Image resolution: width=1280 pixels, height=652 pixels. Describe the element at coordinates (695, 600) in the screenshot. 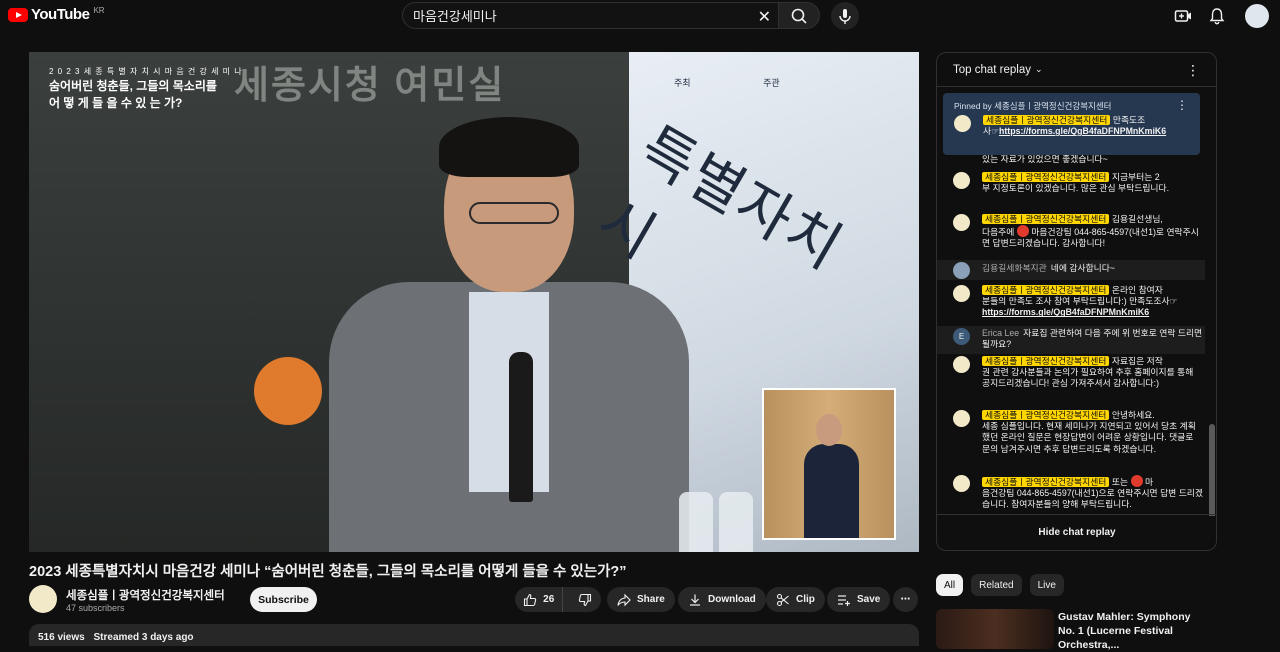

I see `download-icon` at that location.